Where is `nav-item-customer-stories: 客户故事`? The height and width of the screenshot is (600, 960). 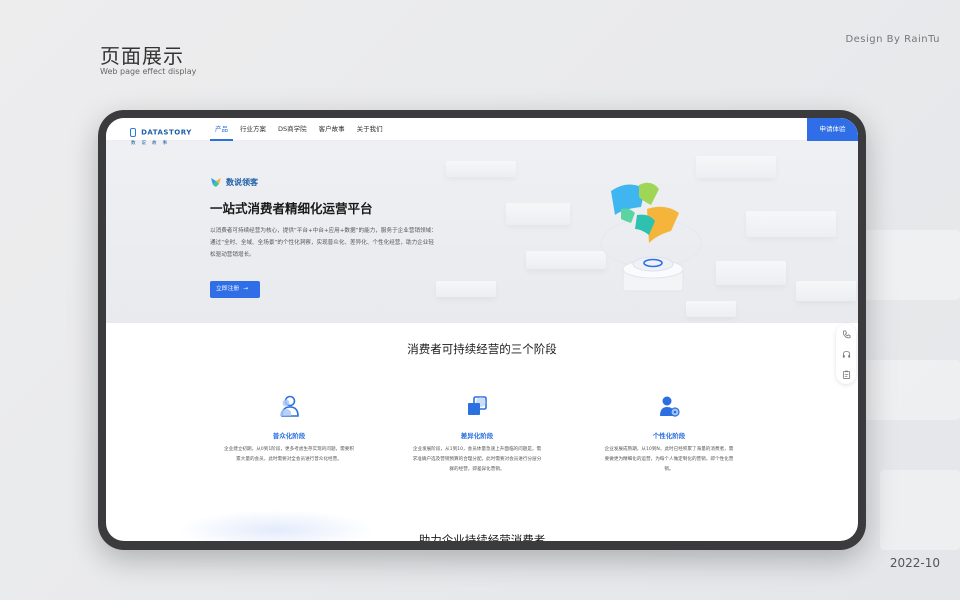
nav-item-customer-stories: 客户故事 is located at coordinates (332, 129).